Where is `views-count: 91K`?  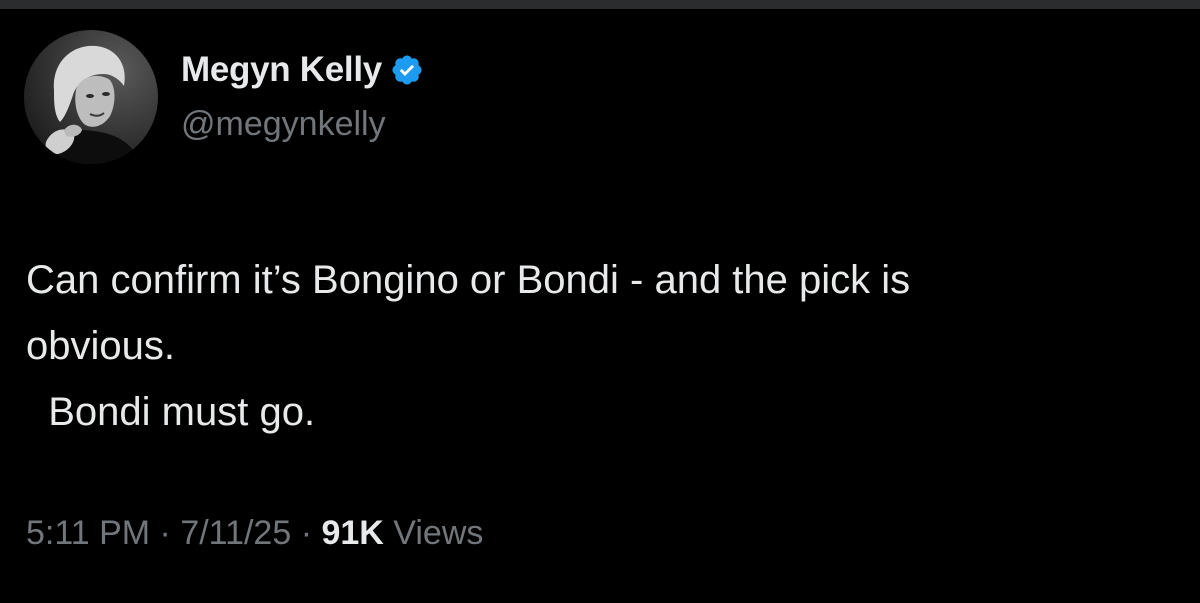 views-count: 91K is located at coordinates (352, 533).